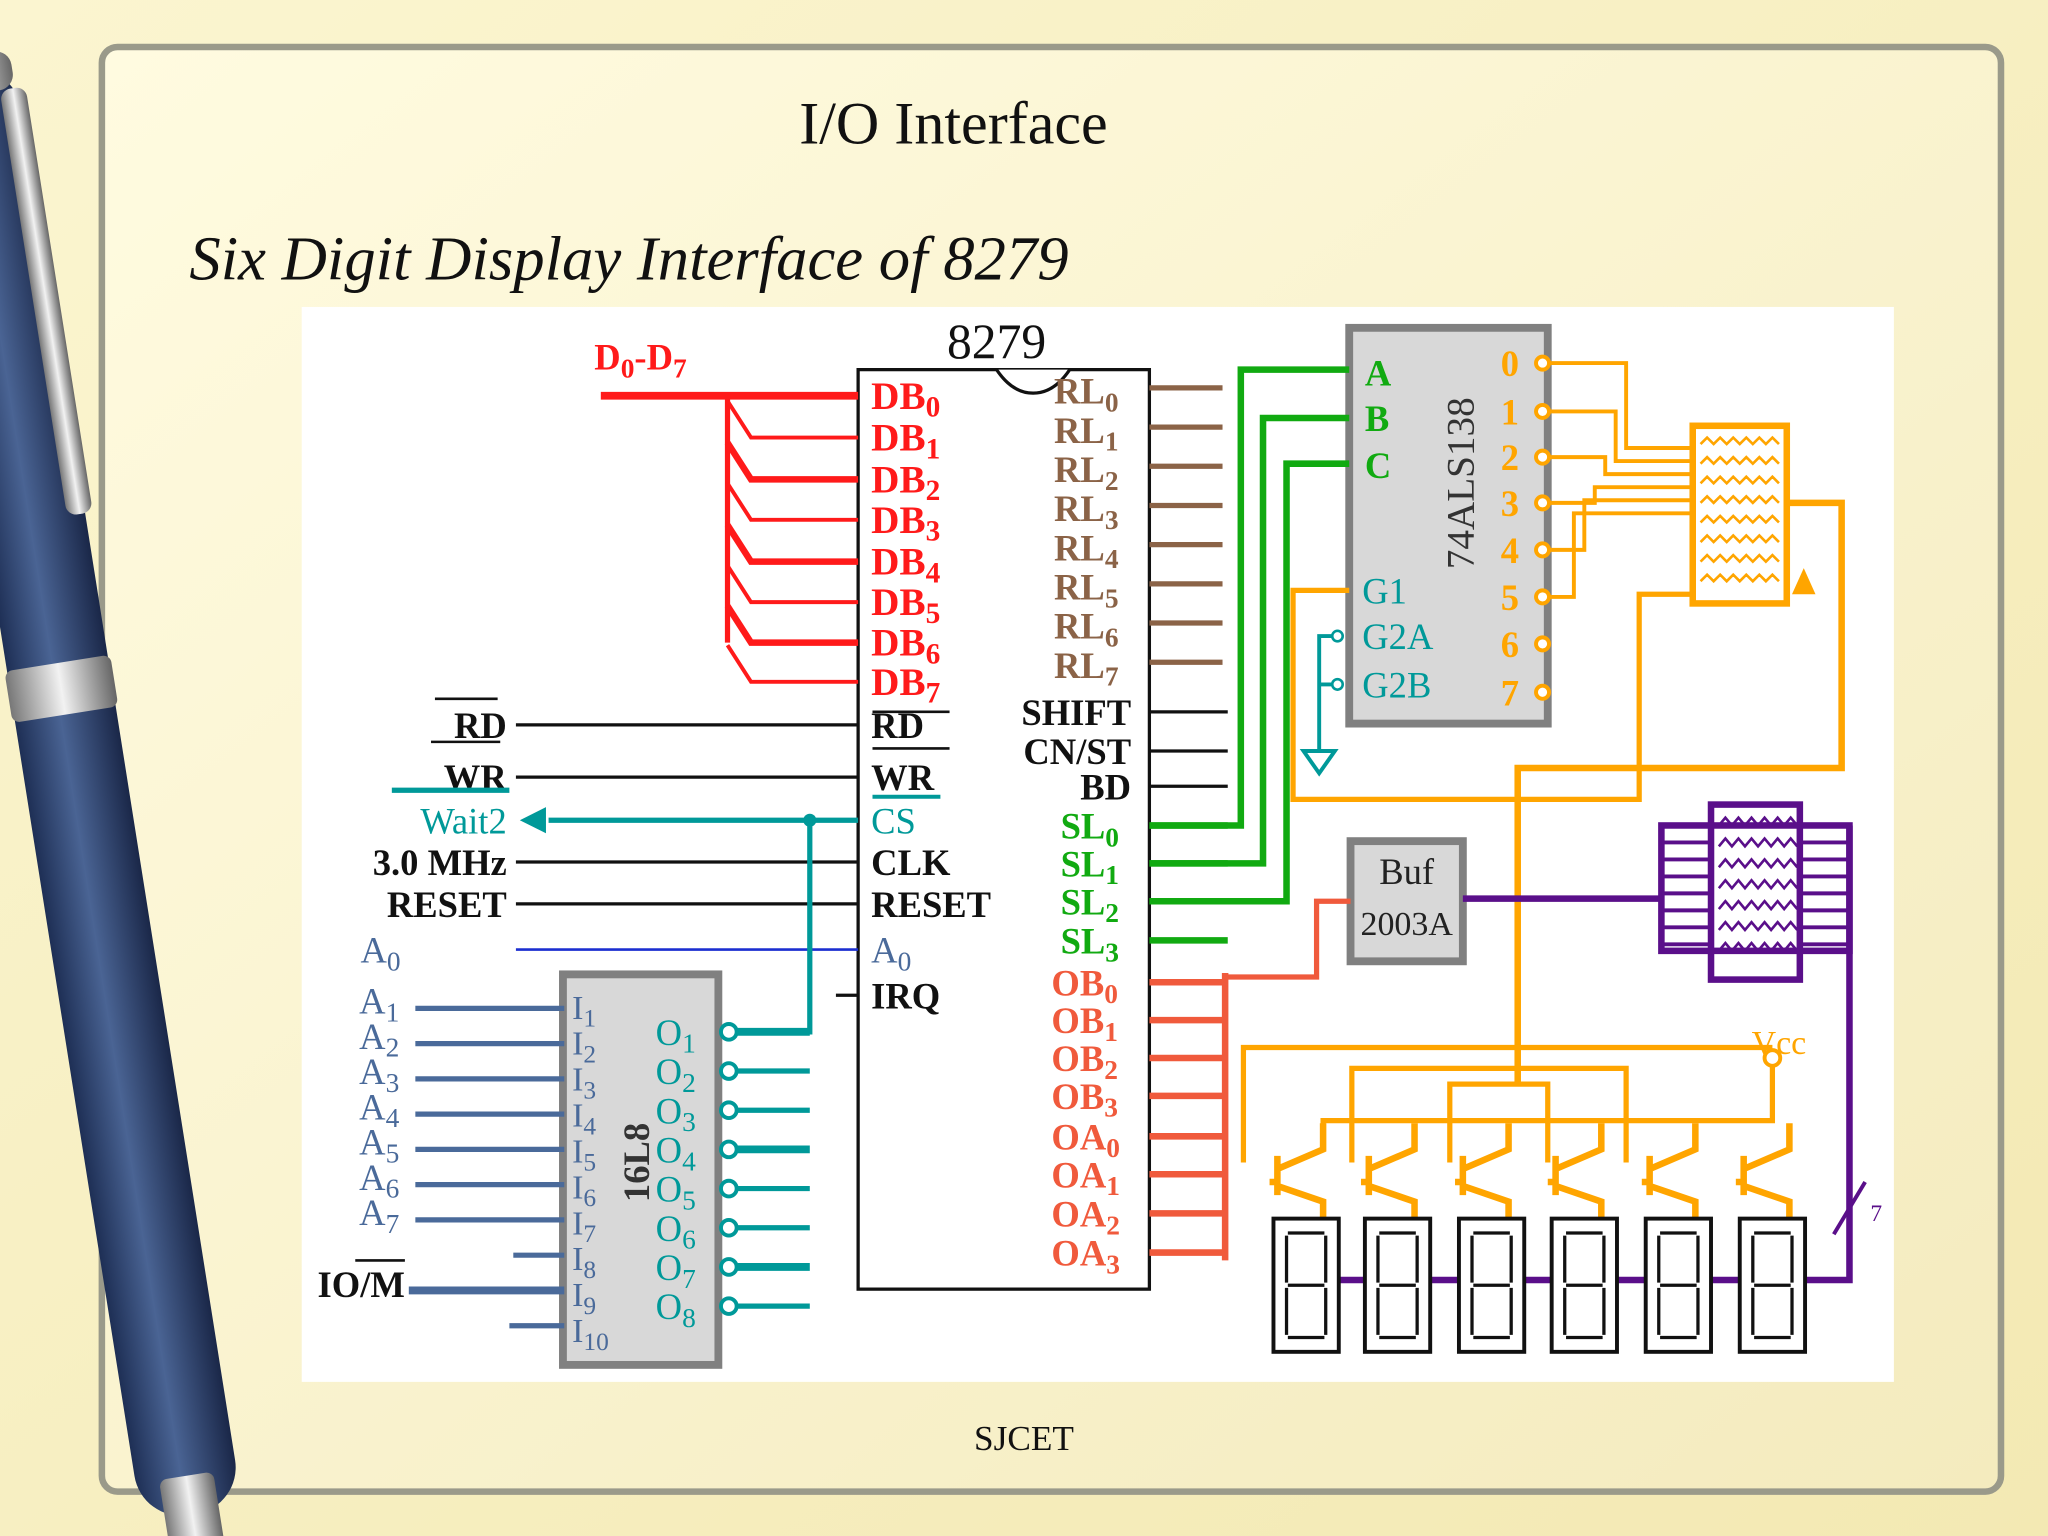  Describe the element at coordinates (1407, 871) in the screenshot. I see `buffer-label: Buf` at that location.